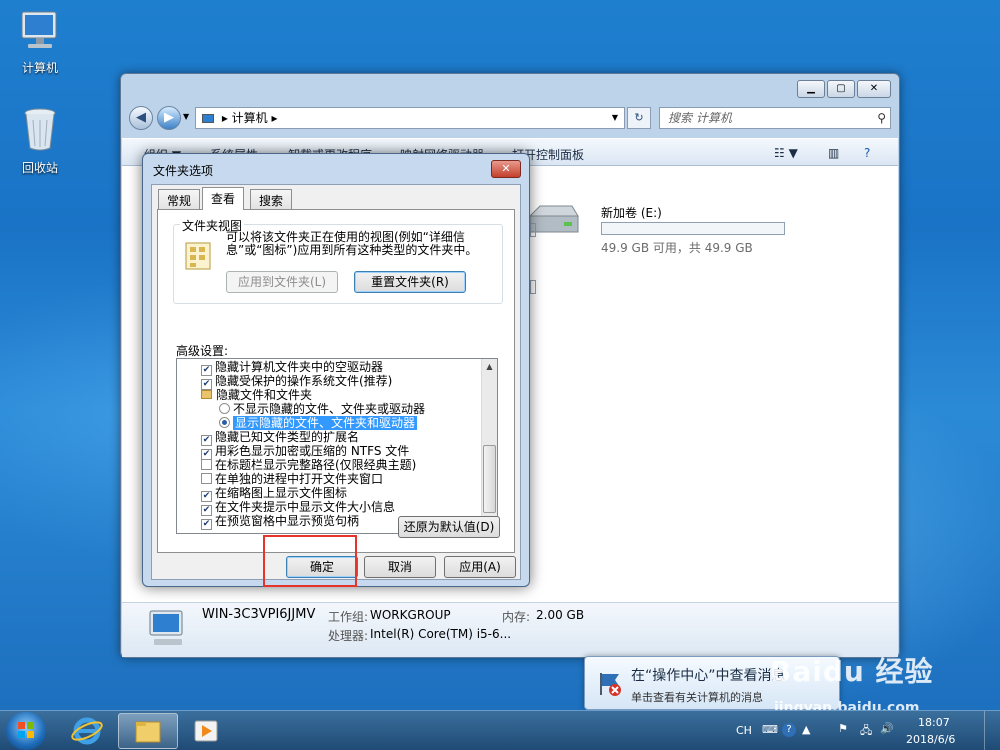  I want to click on view-options-icon: ☷ ▼, so click(786, 153).